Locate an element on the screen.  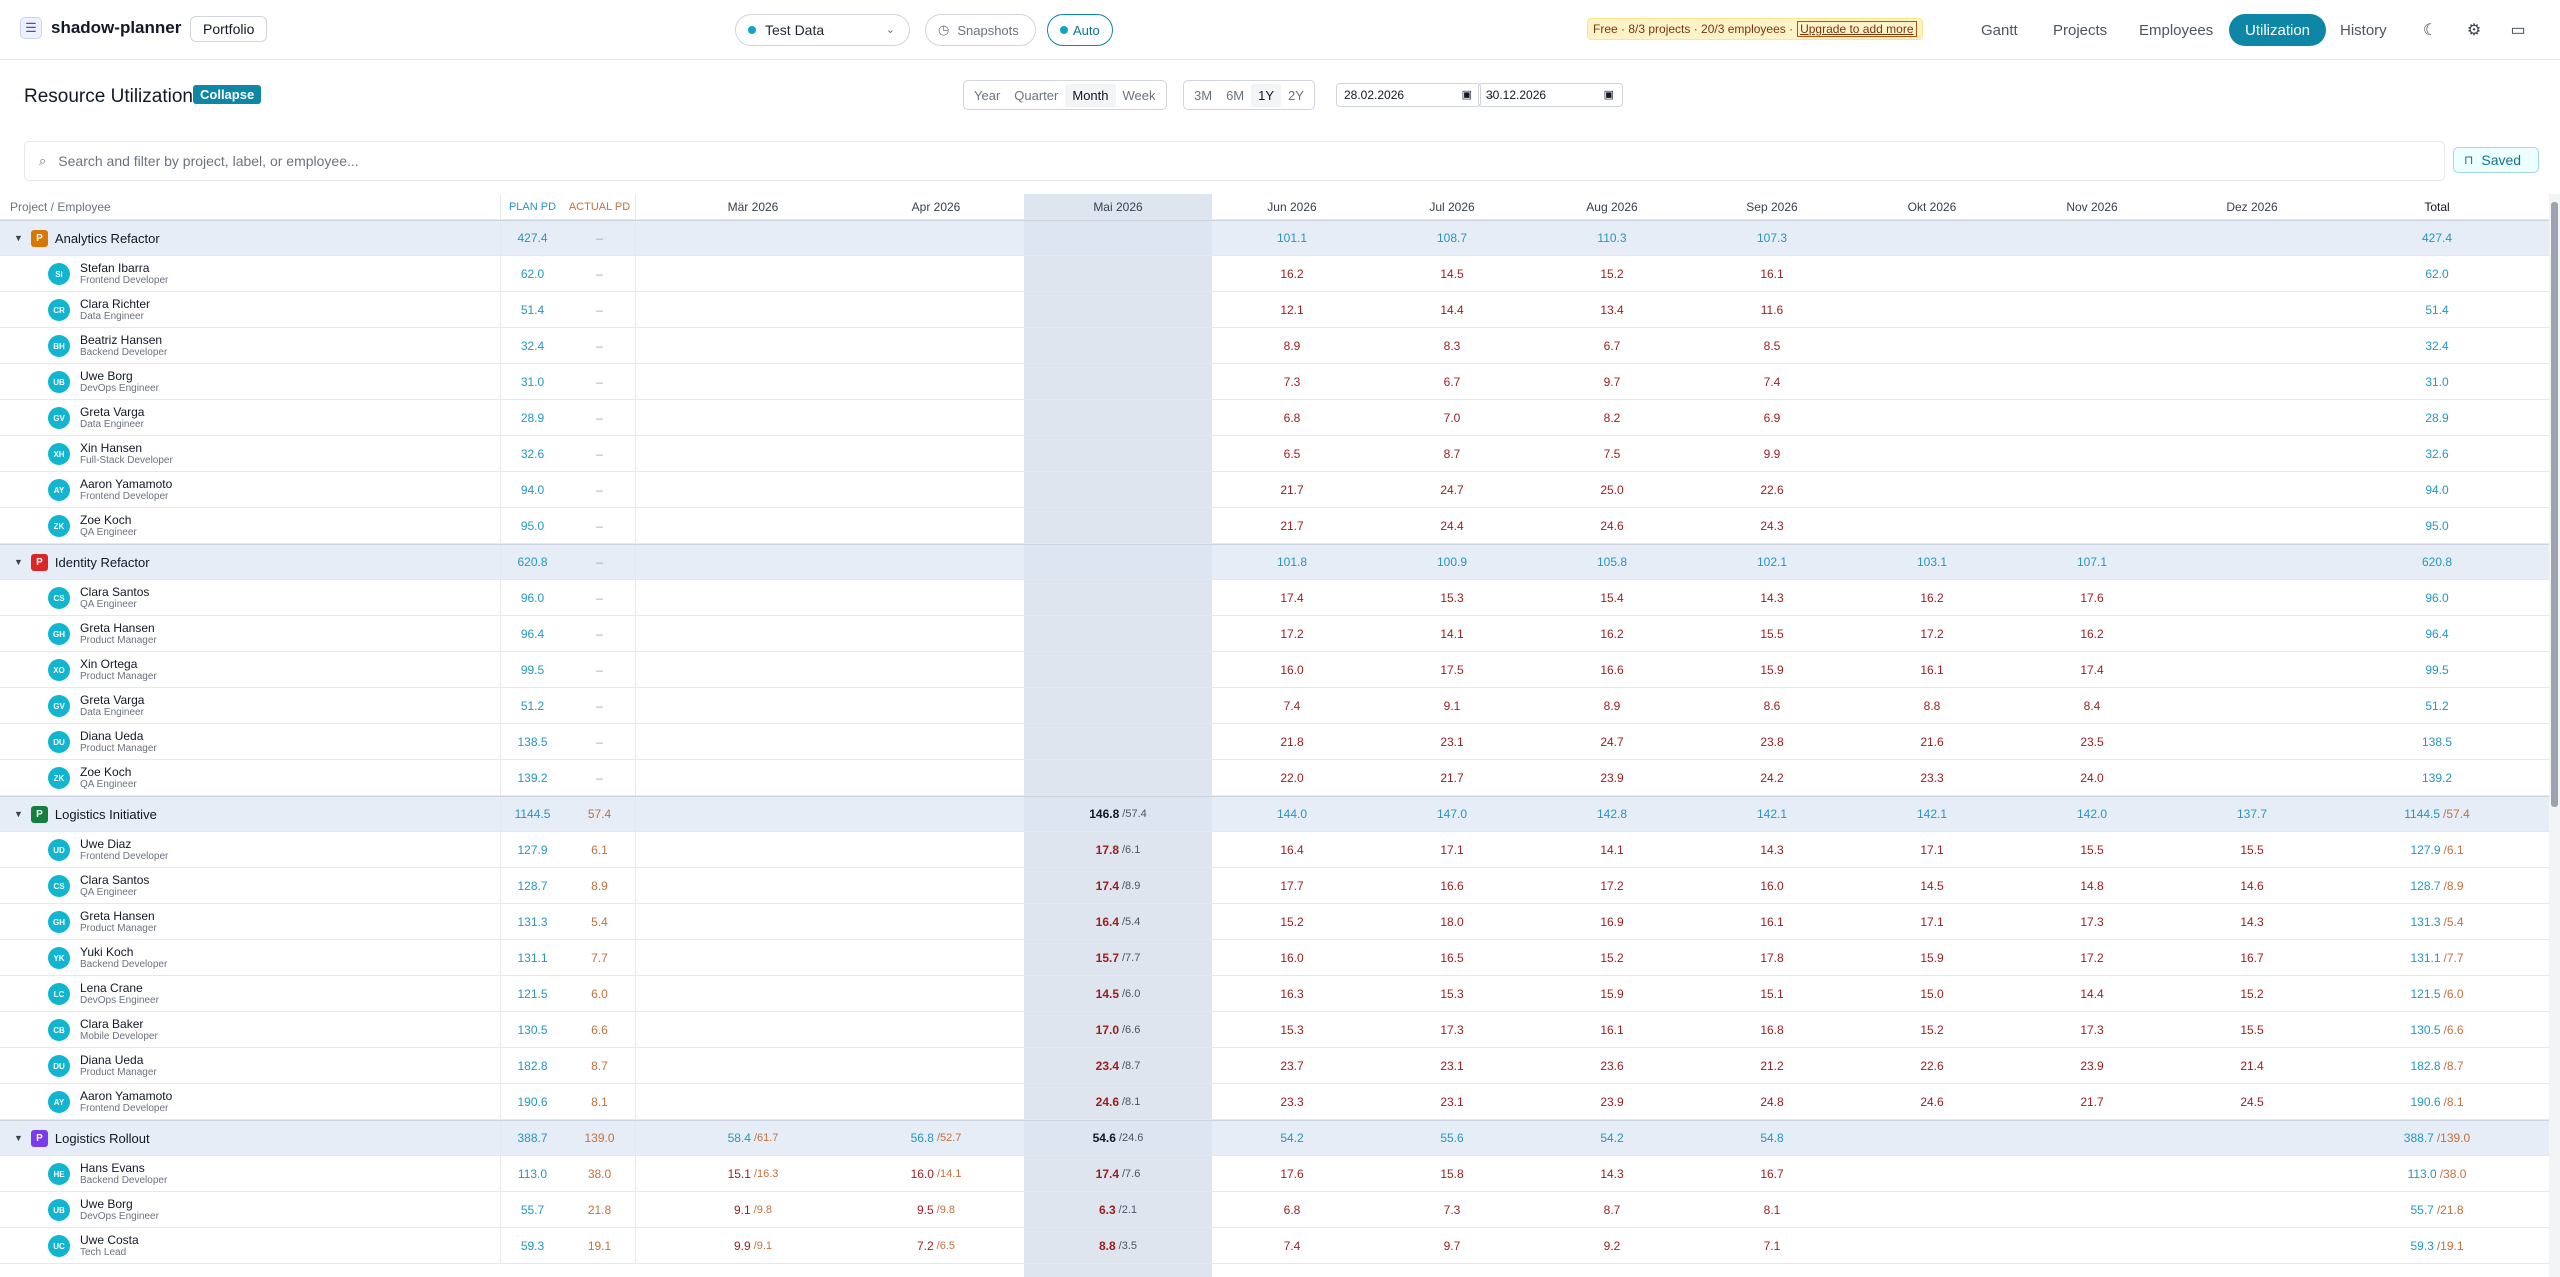
granularity-year: Year is located at coordinates (987, 95).